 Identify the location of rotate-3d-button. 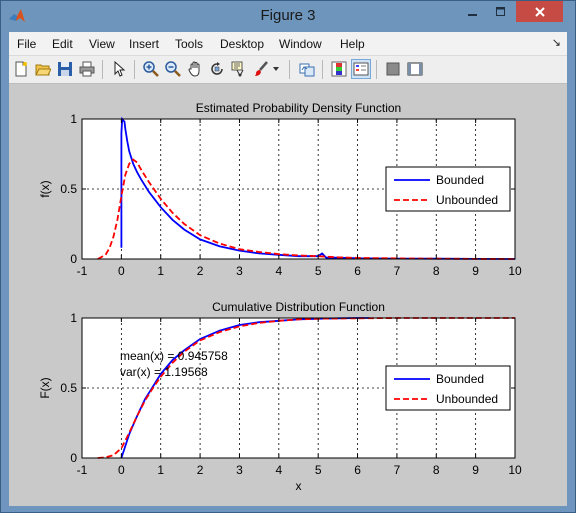
(217, 69).